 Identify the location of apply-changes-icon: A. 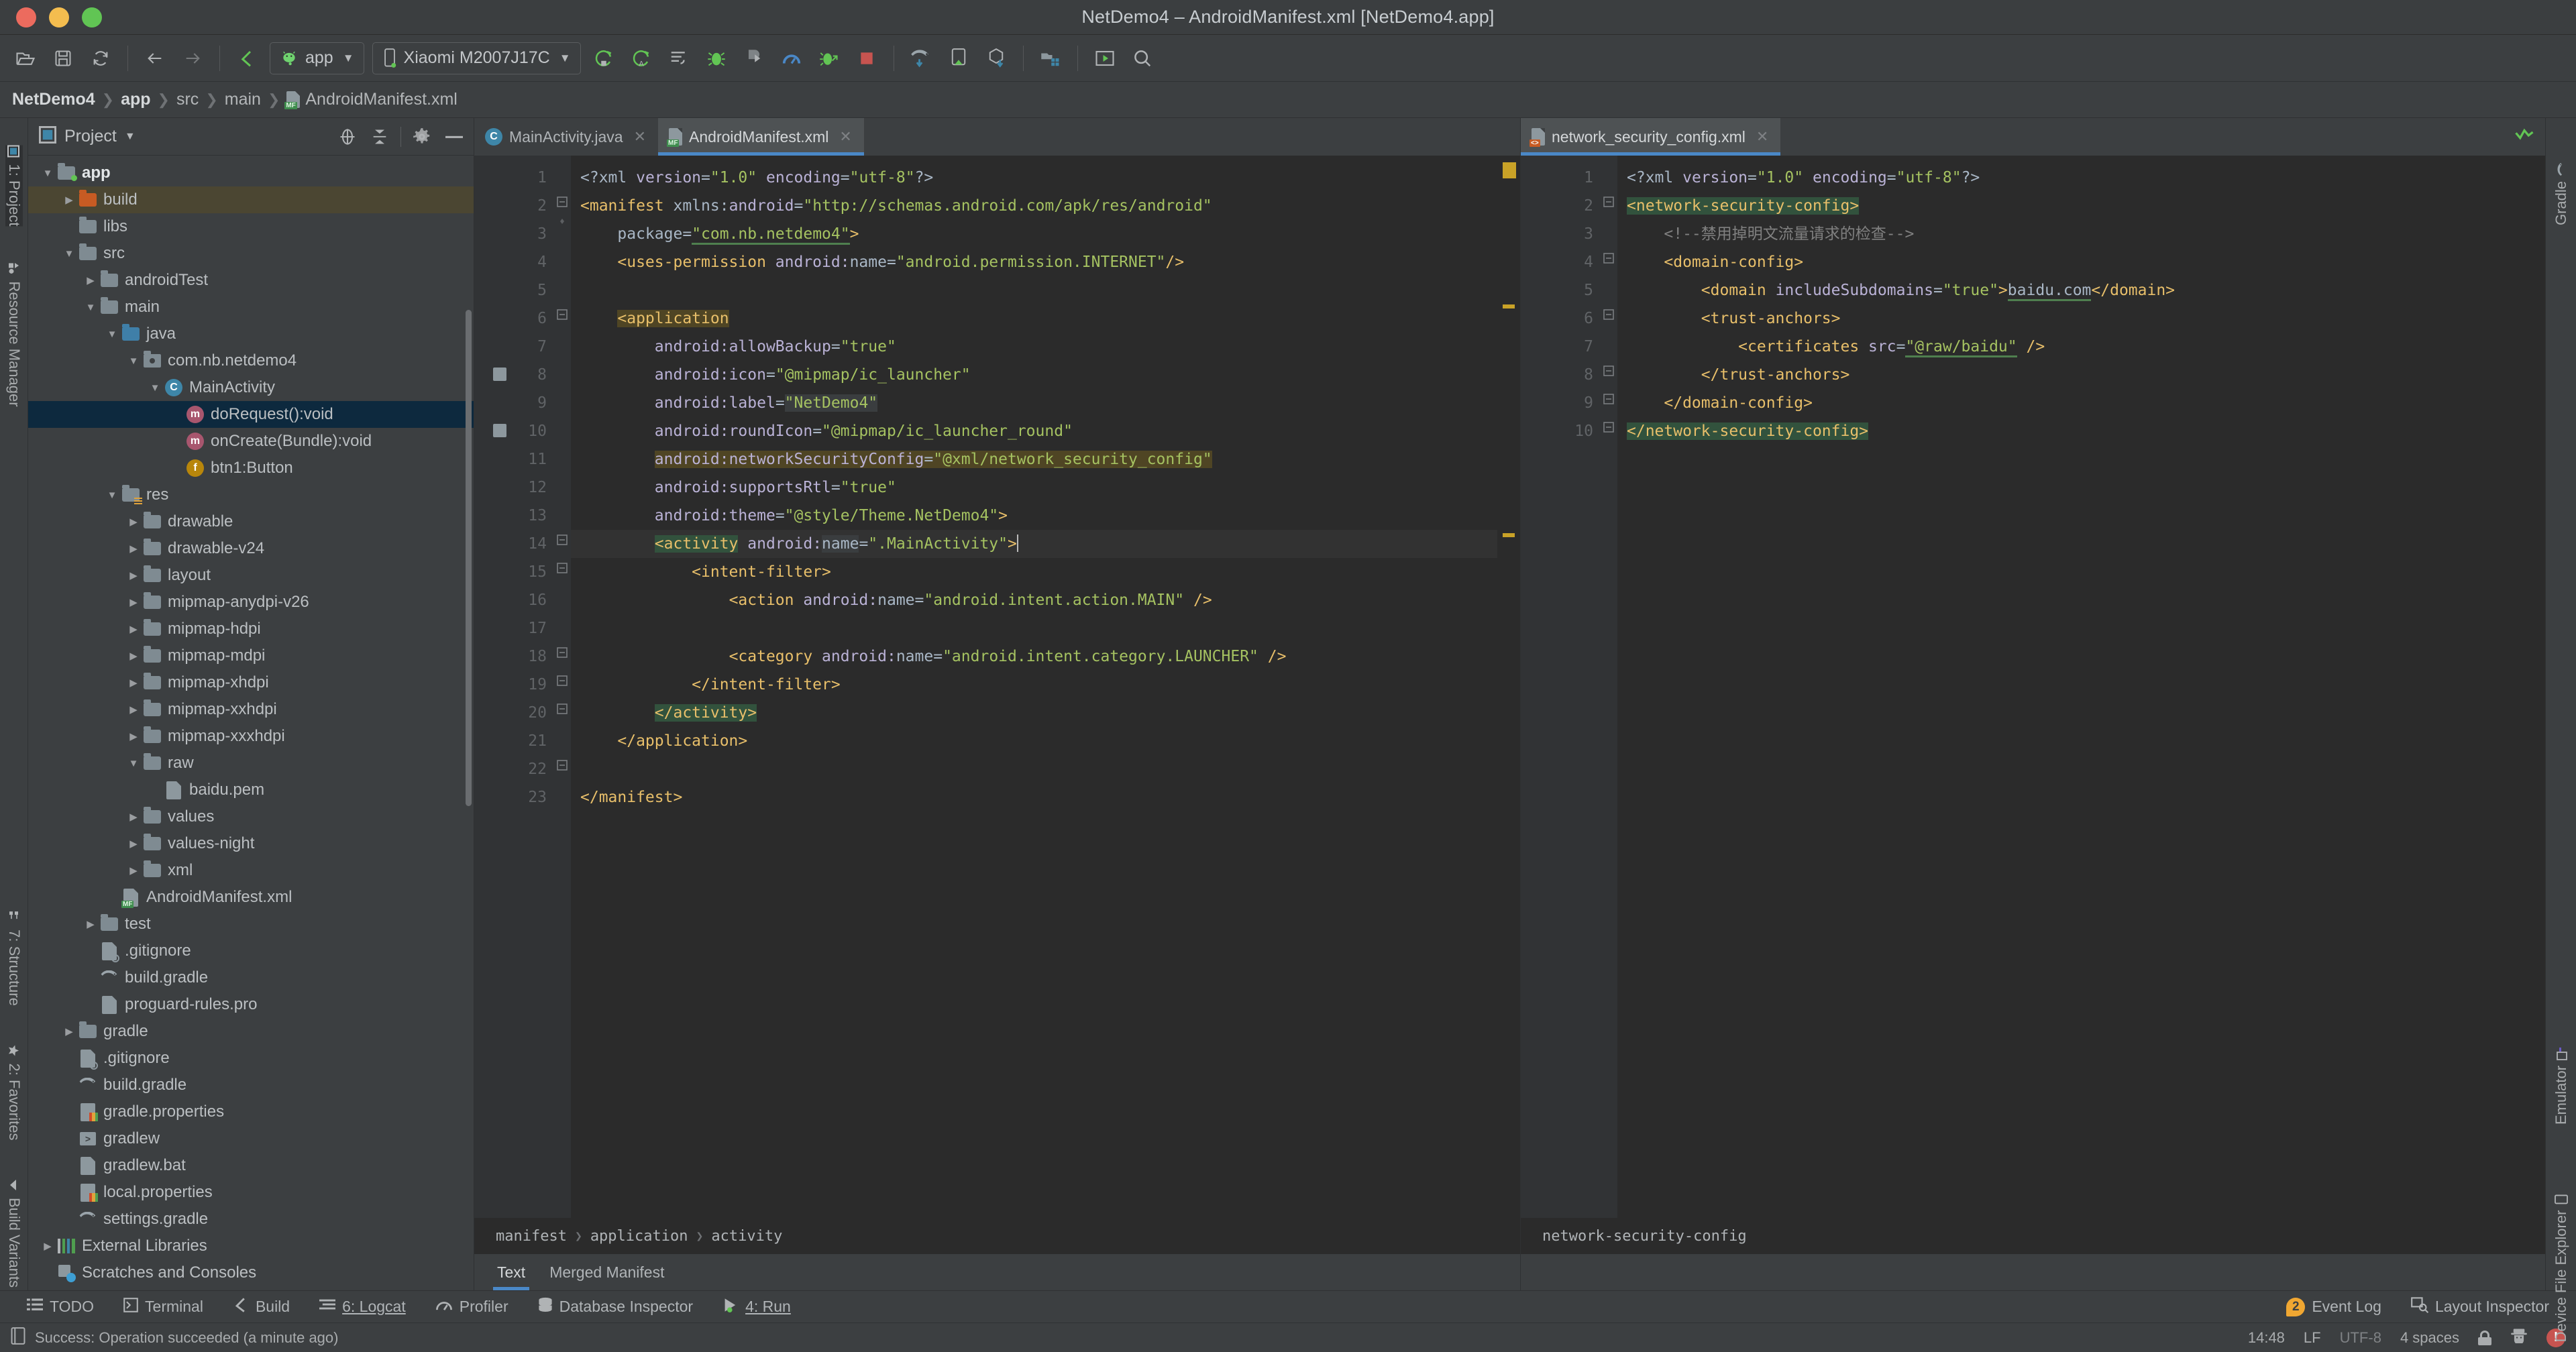
(641, 58).